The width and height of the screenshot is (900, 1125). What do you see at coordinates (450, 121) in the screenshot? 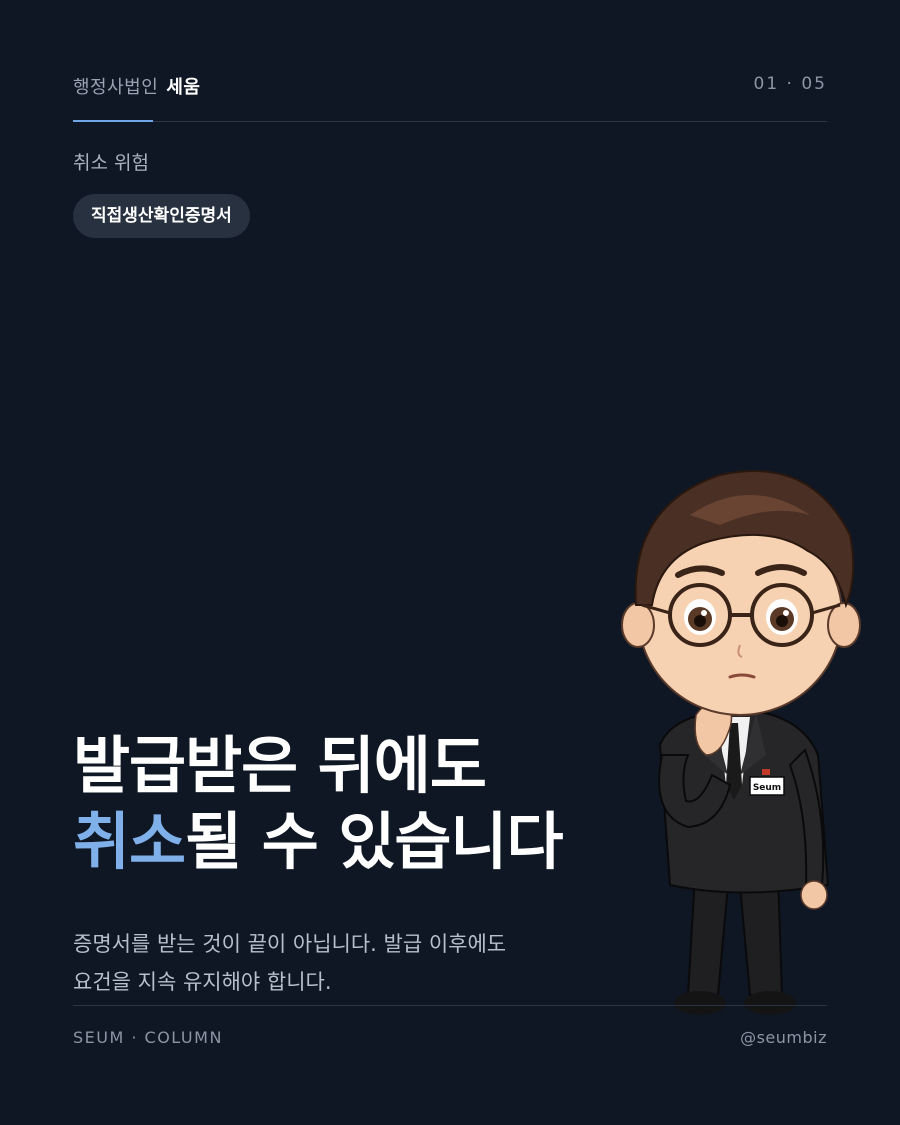
I see `header-divider` at bounding box center [450, 121].